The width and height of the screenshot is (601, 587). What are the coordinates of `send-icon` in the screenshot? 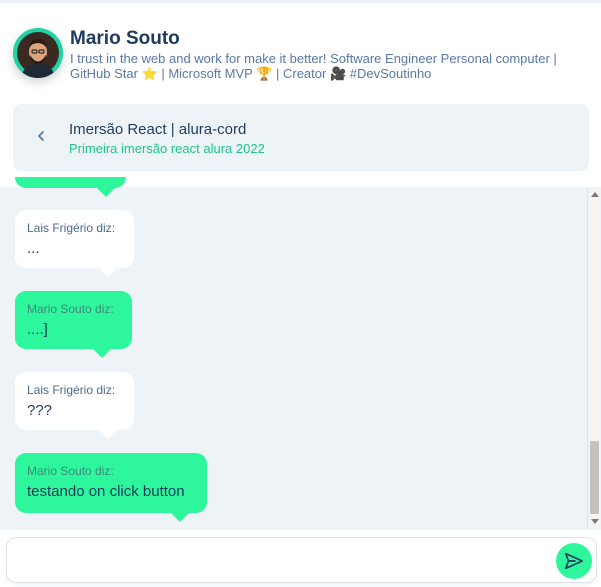 It's located at (574, 561).